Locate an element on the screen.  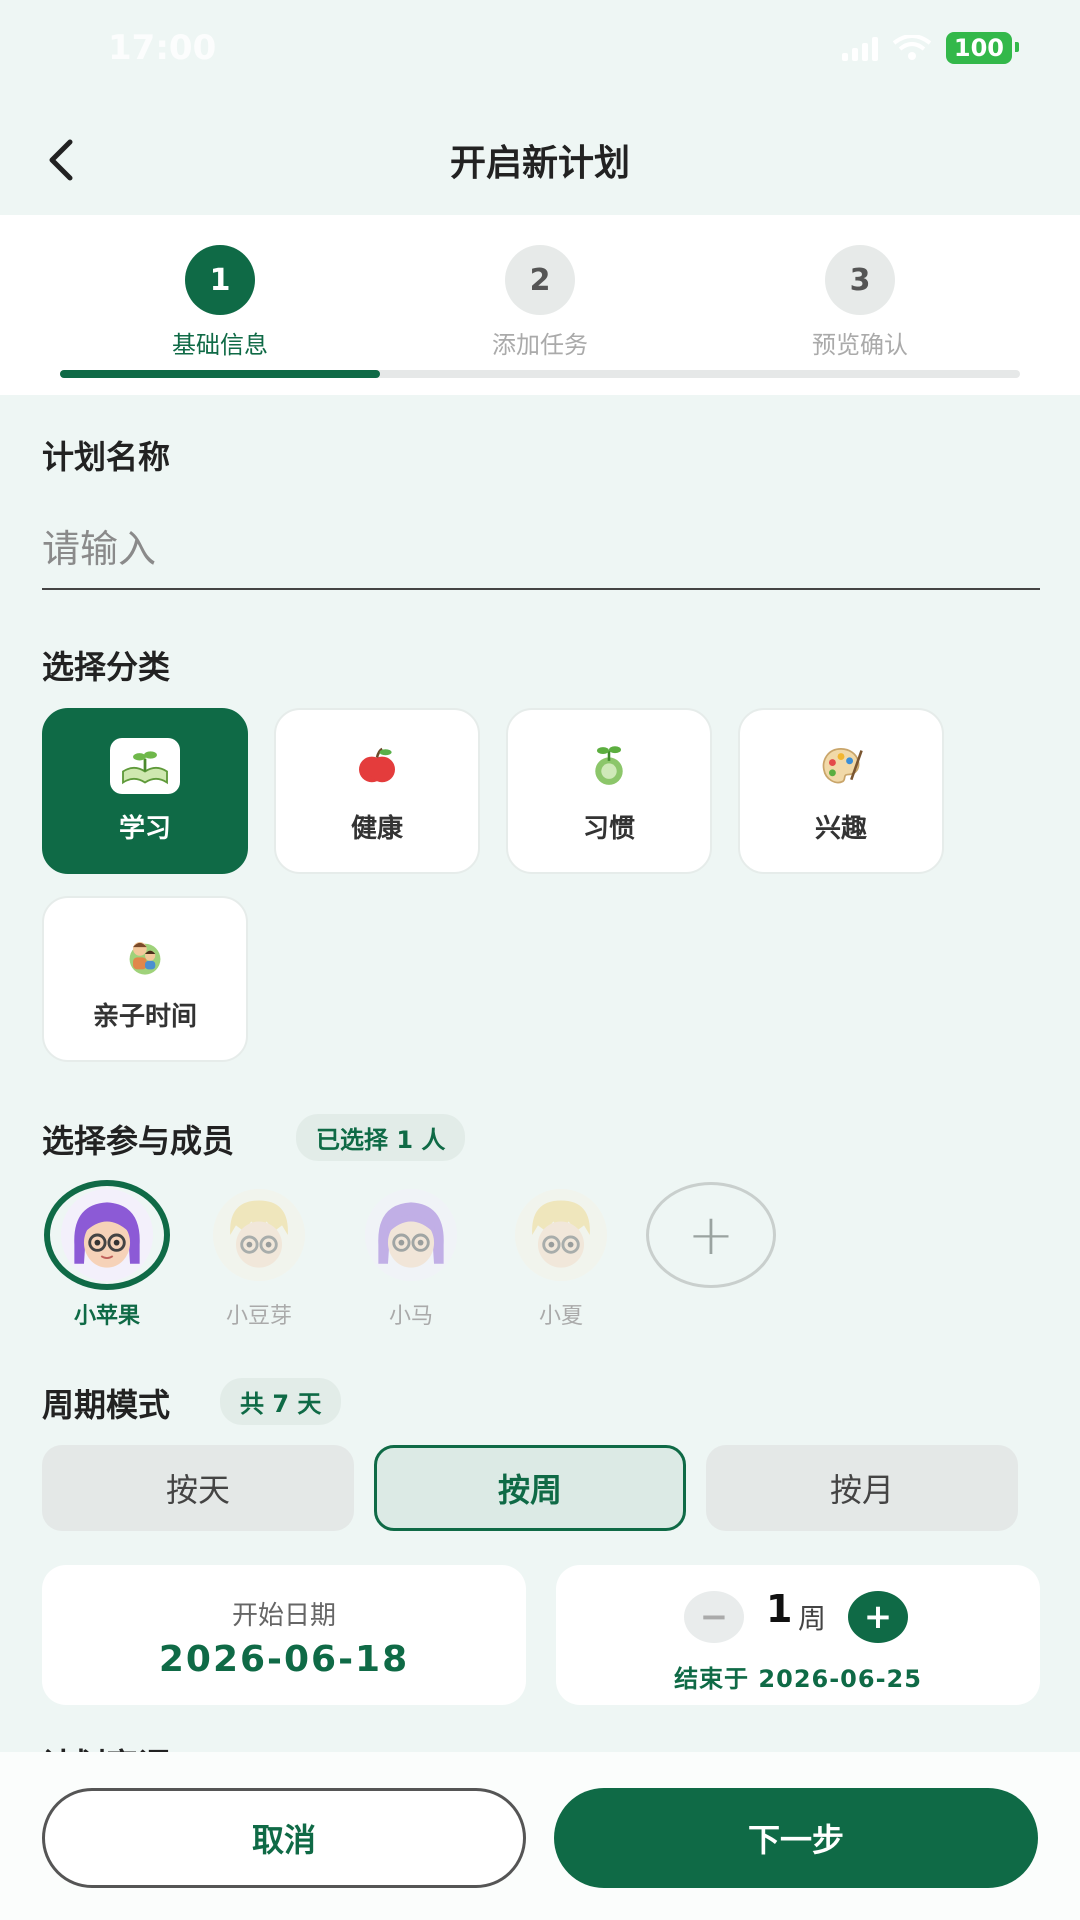
add-member-button: + is located at coordinates (711, 1235).